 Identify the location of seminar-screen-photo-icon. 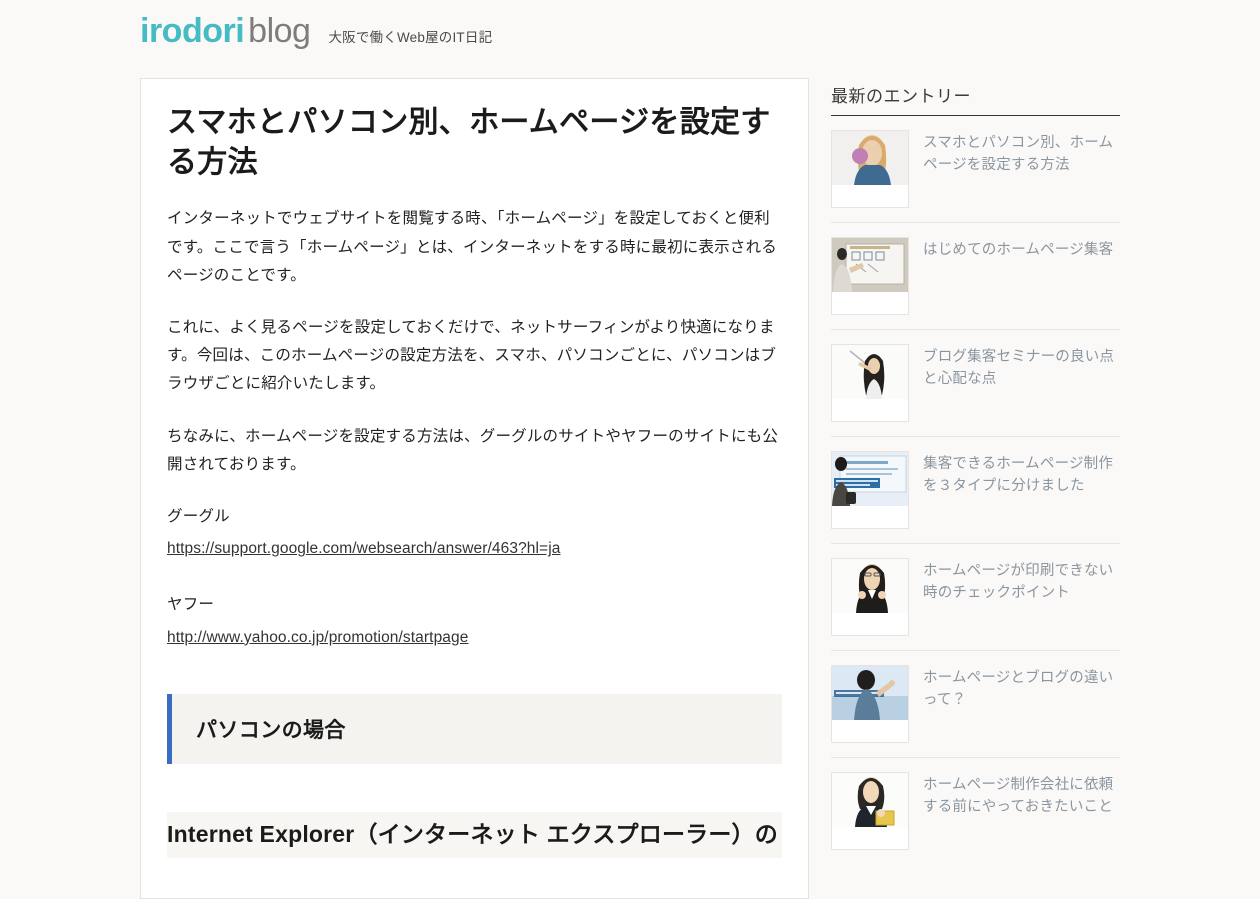
(870, 479).